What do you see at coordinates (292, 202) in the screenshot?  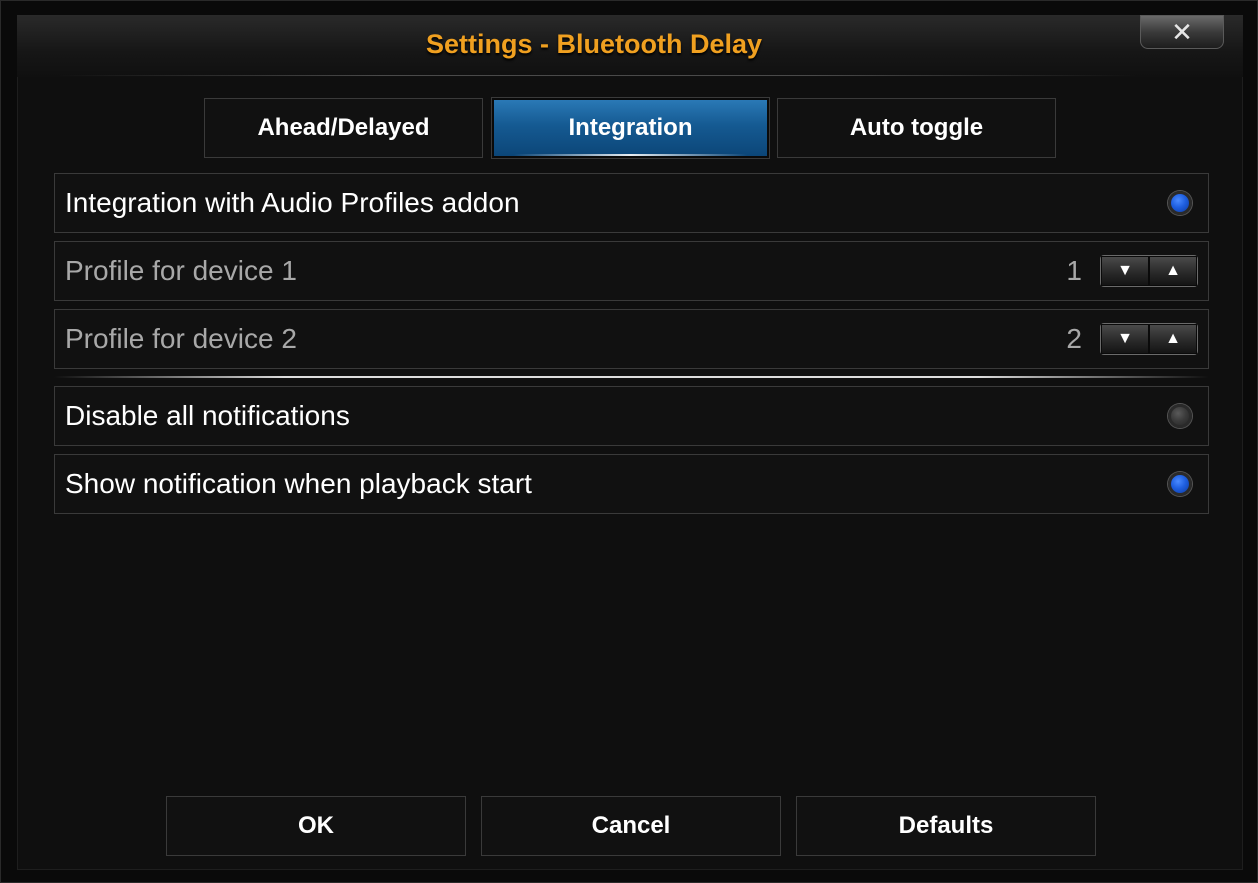 I see `setting-label: Integration with Audio Profiles addon` at bounding box center [292, 202].